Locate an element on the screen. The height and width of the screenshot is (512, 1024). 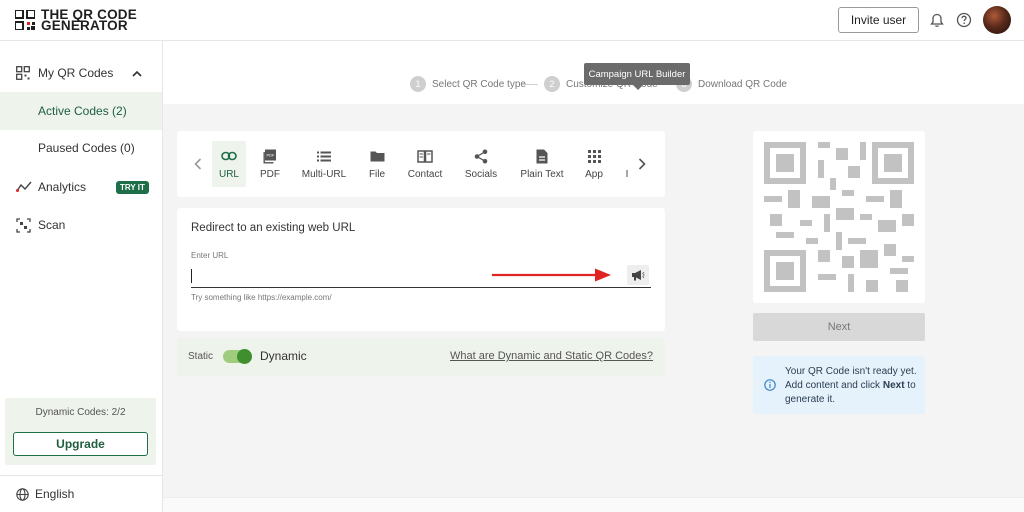
type-tab-file: File is located at coordinates (377, 164).